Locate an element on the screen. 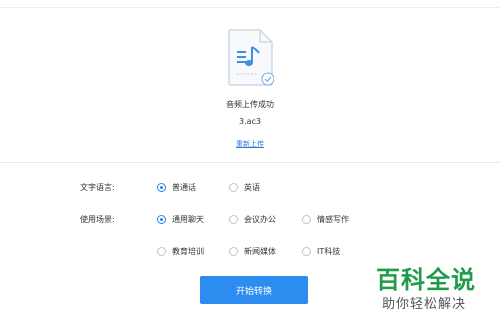  scene-option-emotional-writing: 情感写作 is located at coordinates (325, 219).